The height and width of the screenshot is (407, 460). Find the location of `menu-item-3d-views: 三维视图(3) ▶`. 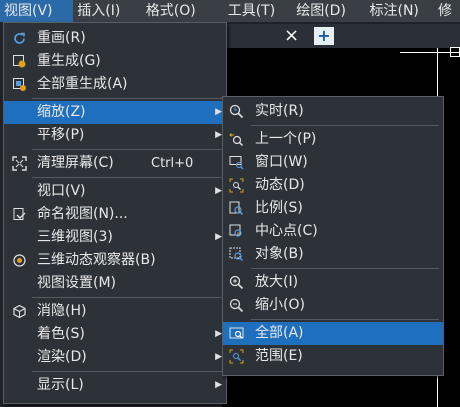

menu-item-3d-views: 三维视图(3) ▶ is located at coordinates (115, 237).